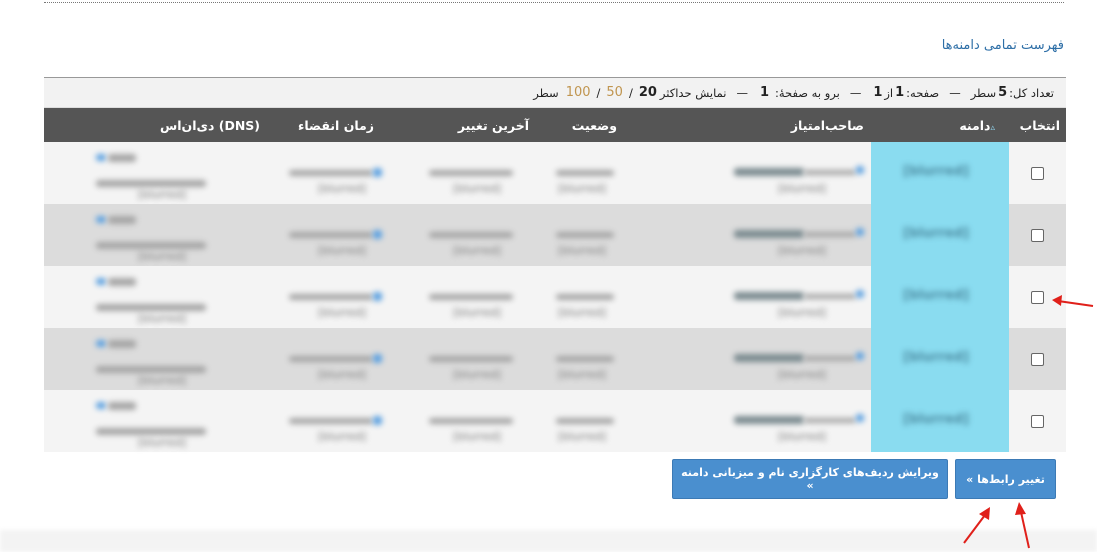  What do you see at coordinates (210, 125) in the screenshot?
I see `column-dns: دی‌ان‌اس (DNS)` at bounding box center [210, 125].